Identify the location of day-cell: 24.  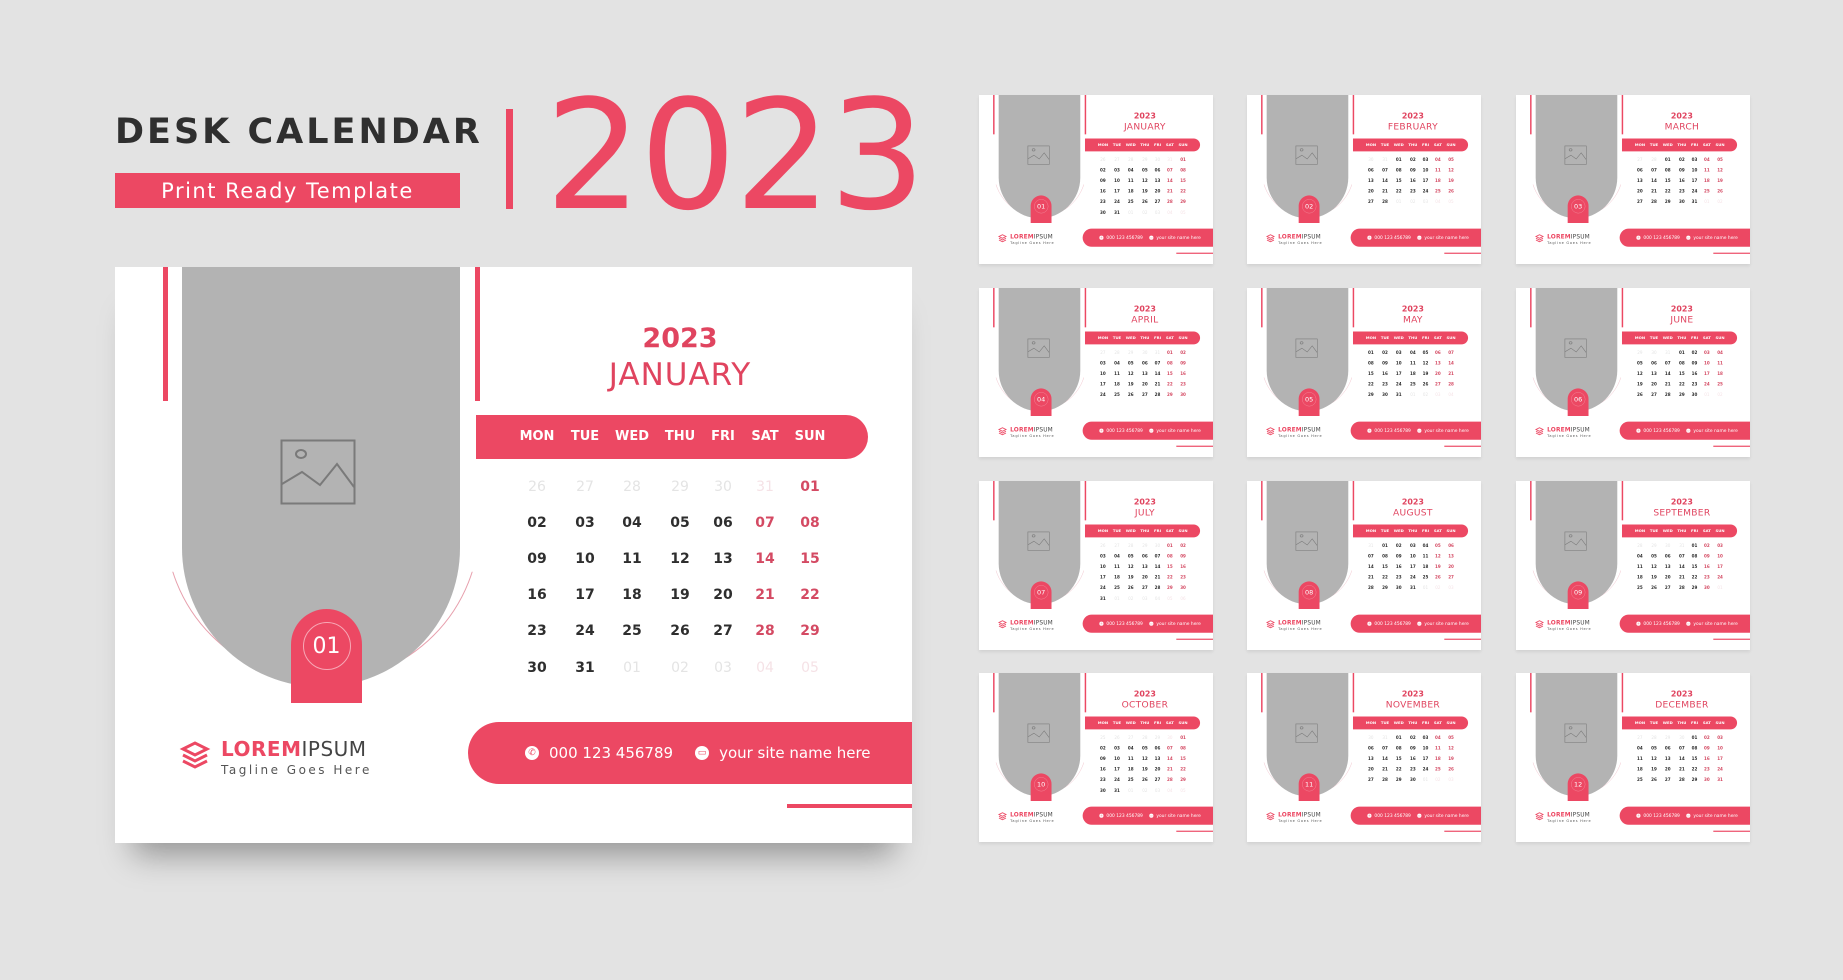
(1103, 588).